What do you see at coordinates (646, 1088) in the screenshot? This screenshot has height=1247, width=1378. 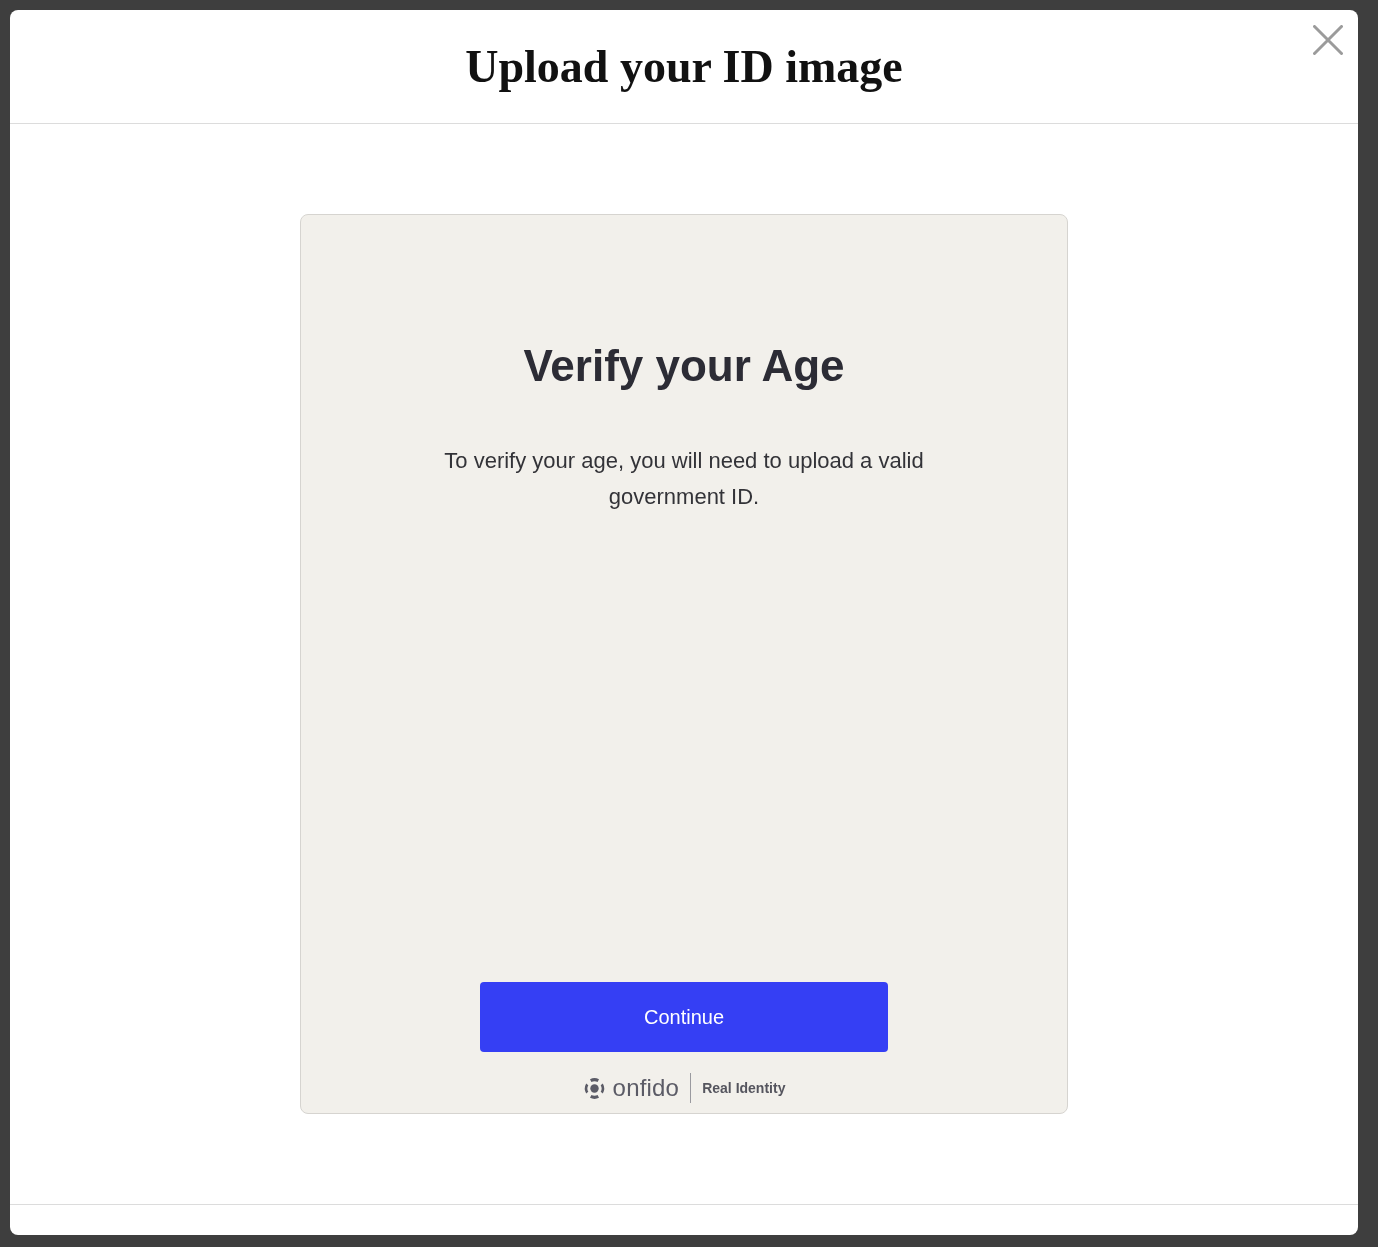 I see `brand-wordmark: onfido` at bounding box center [646, 1088].